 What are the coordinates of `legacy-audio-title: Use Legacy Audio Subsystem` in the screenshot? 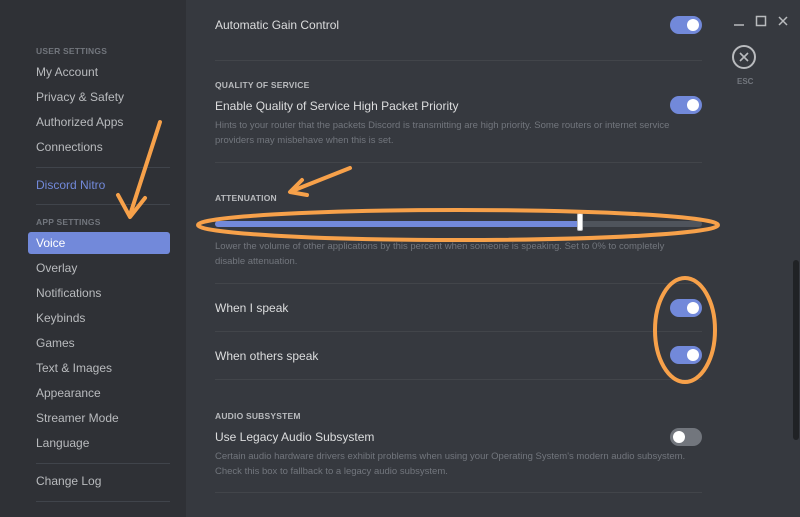 It's located at (295, 437).